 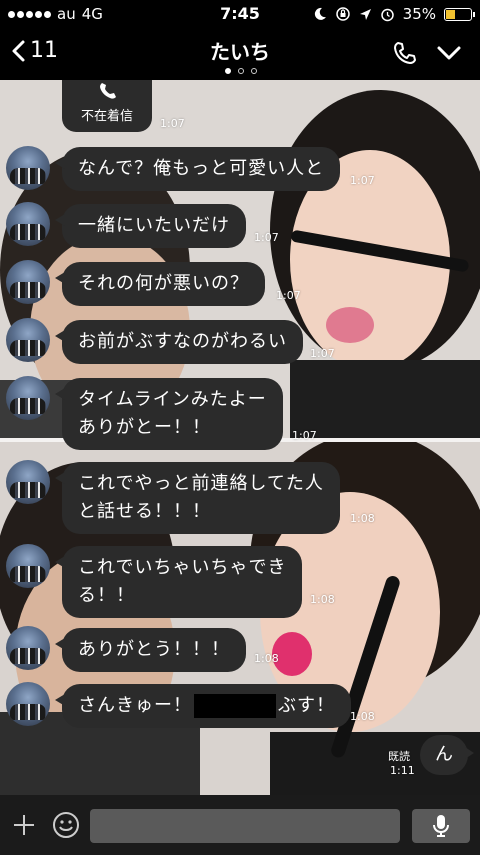 I want to click on message-bubble: タイムラインみたよー ありがとー！！, so click(x=169, y=414).